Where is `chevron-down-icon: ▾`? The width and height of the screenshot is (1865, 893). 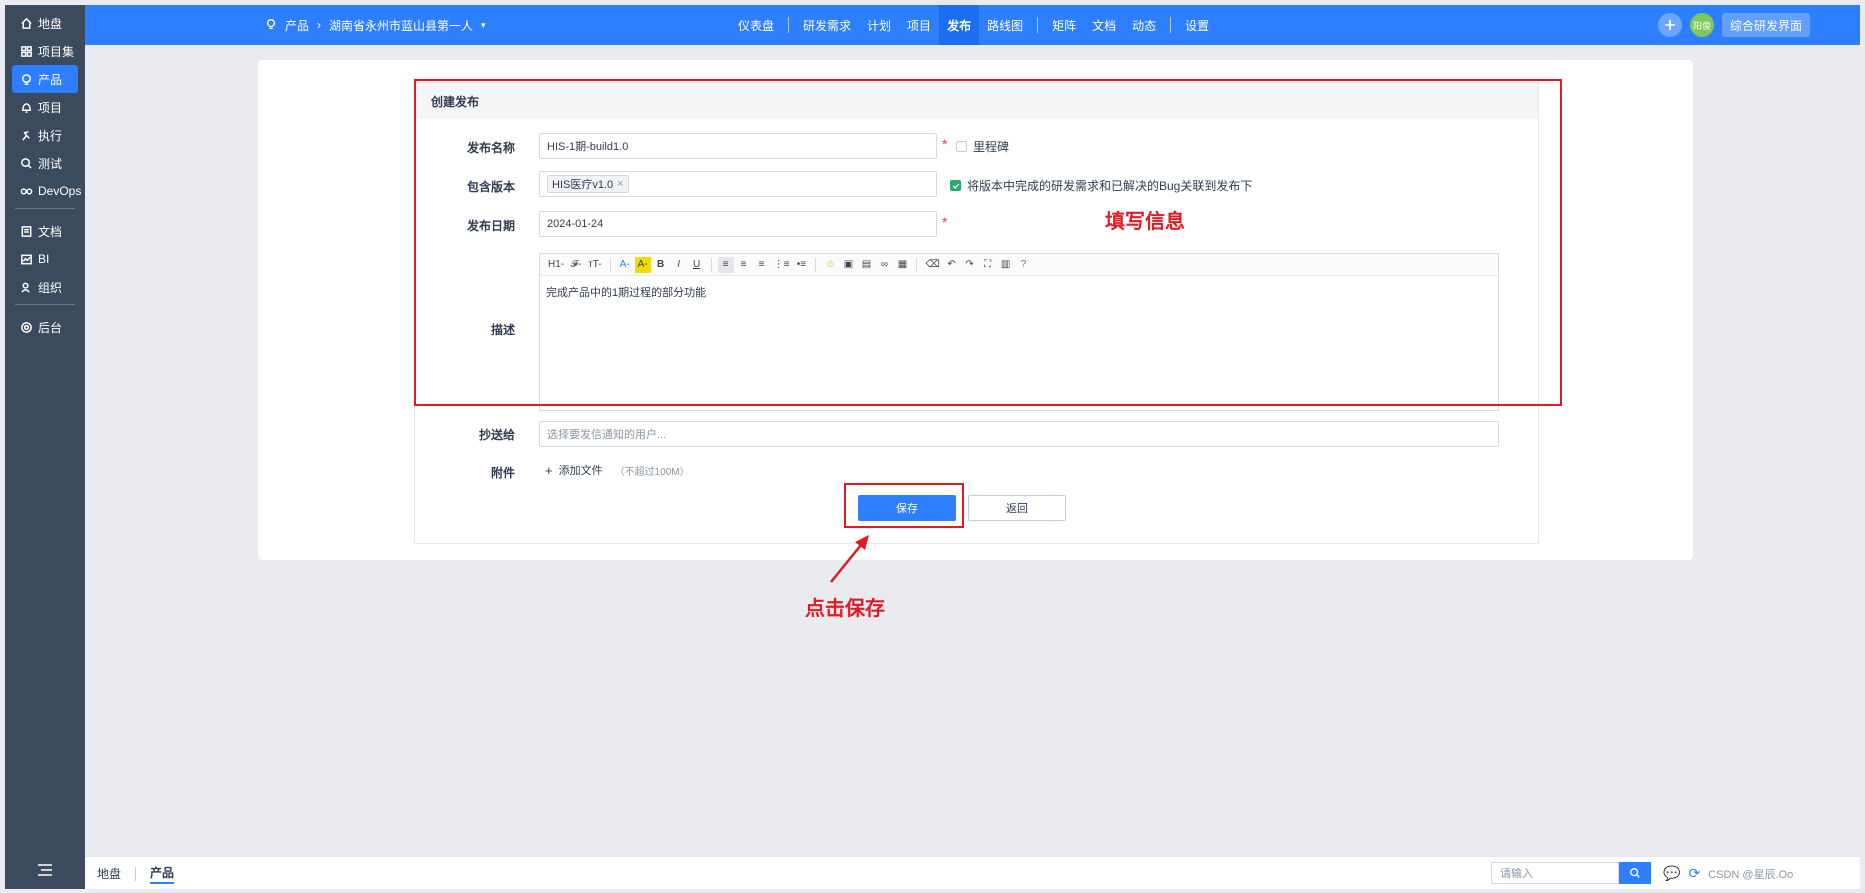 chevron-down-icon: ▾ is located at coordinates (483, 25).